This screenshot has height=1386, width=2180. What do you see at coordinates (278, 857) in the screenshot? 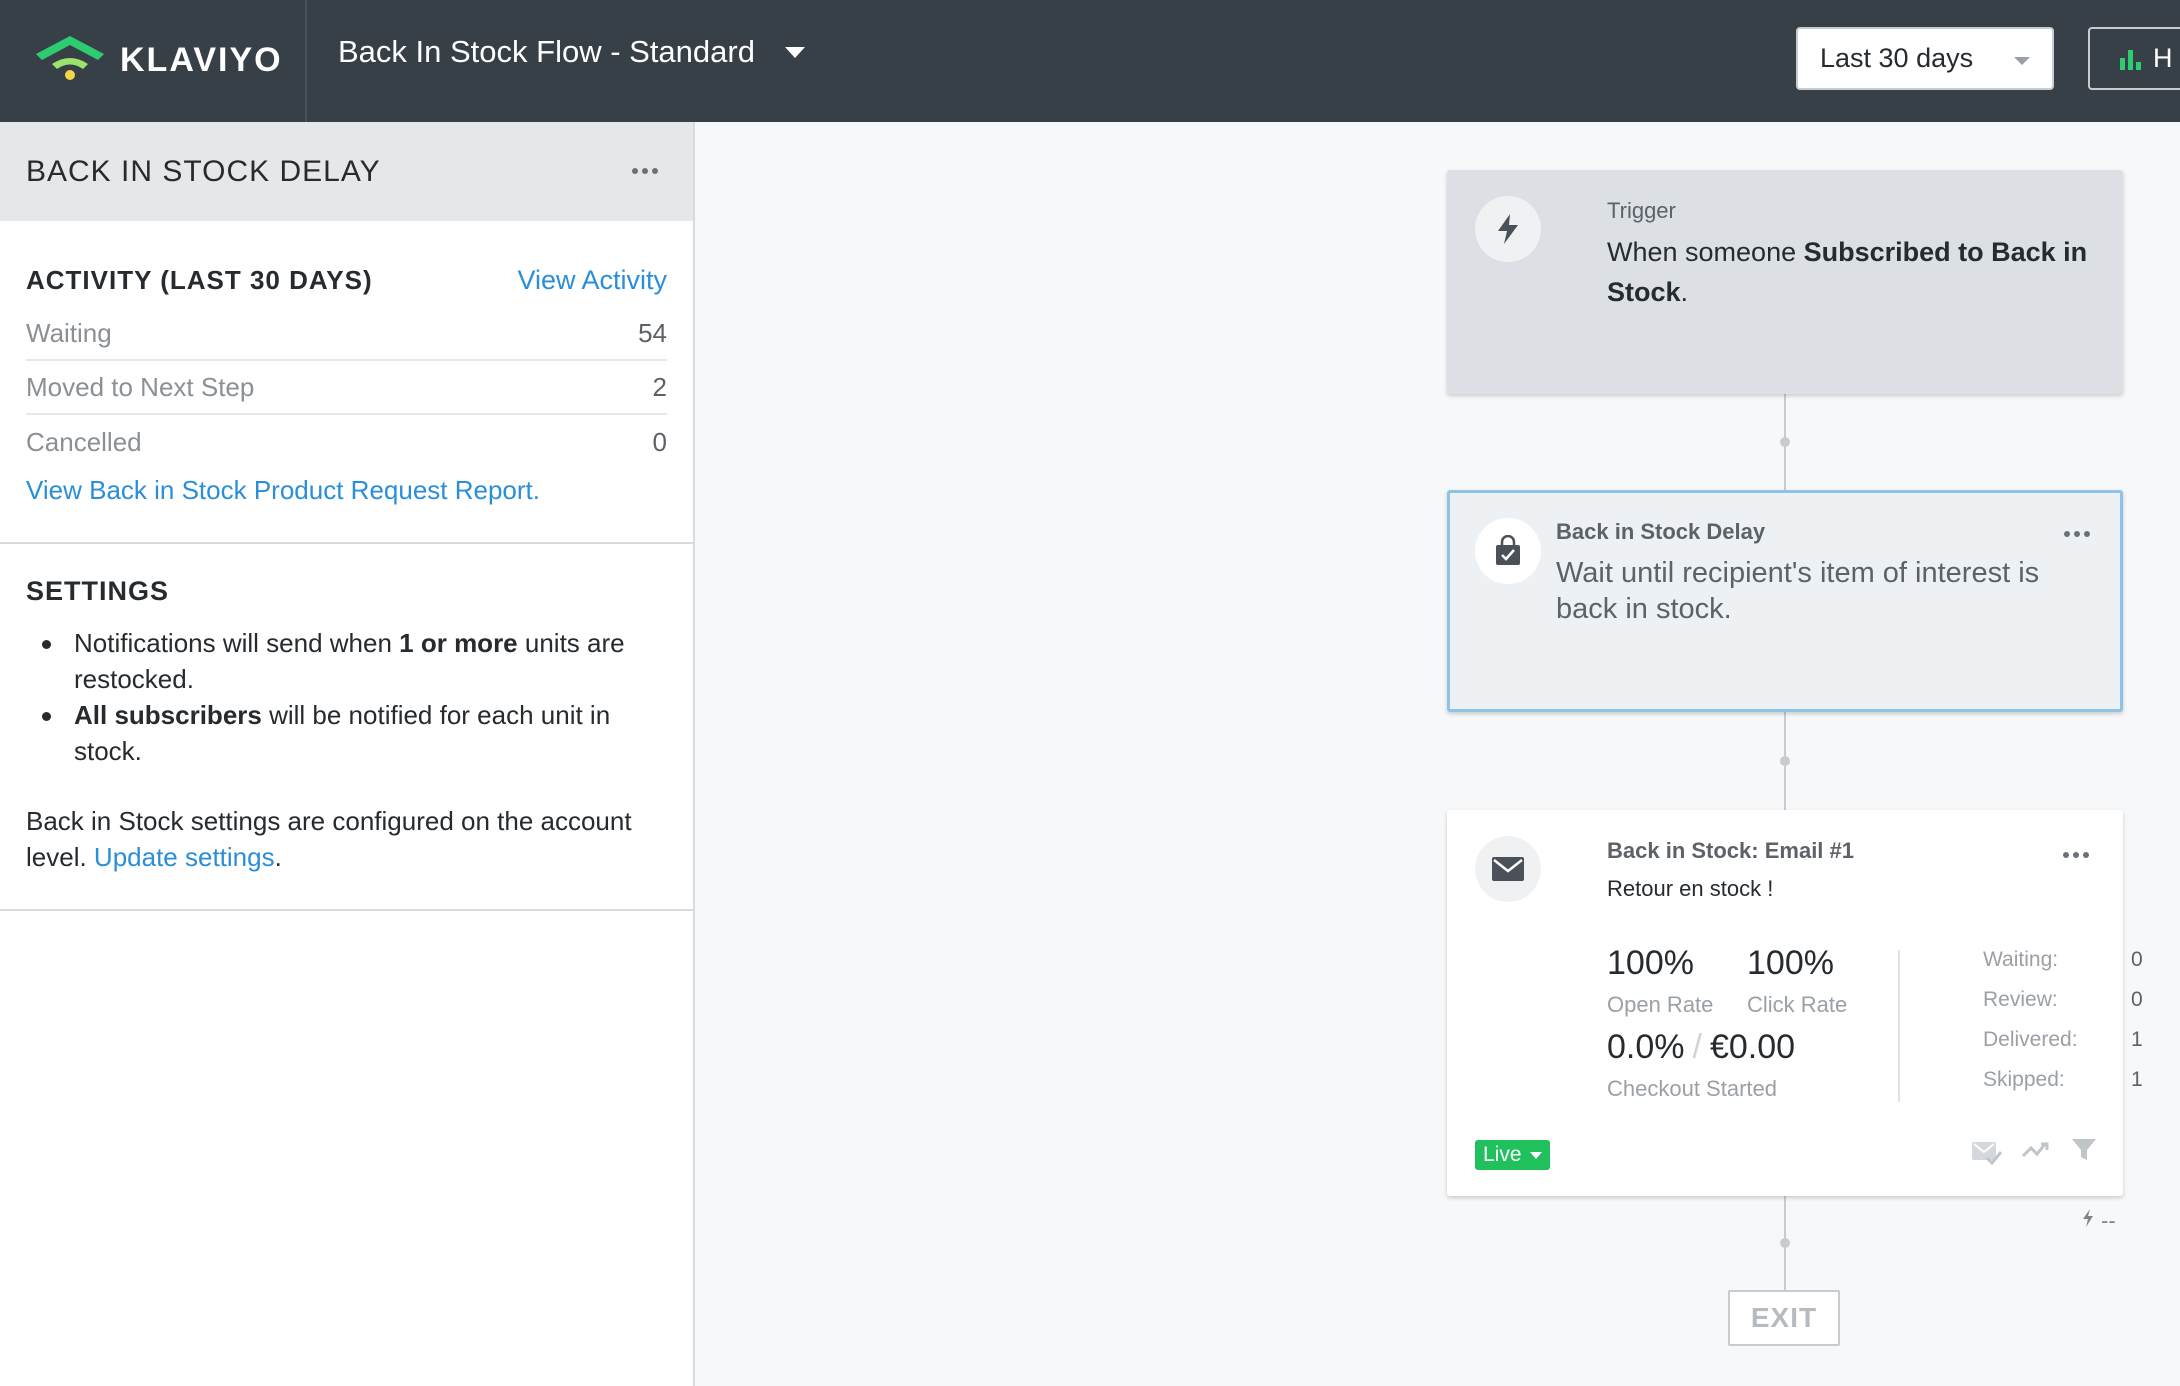
I see `settings-note-end: .` at bounding box center [278, 857].